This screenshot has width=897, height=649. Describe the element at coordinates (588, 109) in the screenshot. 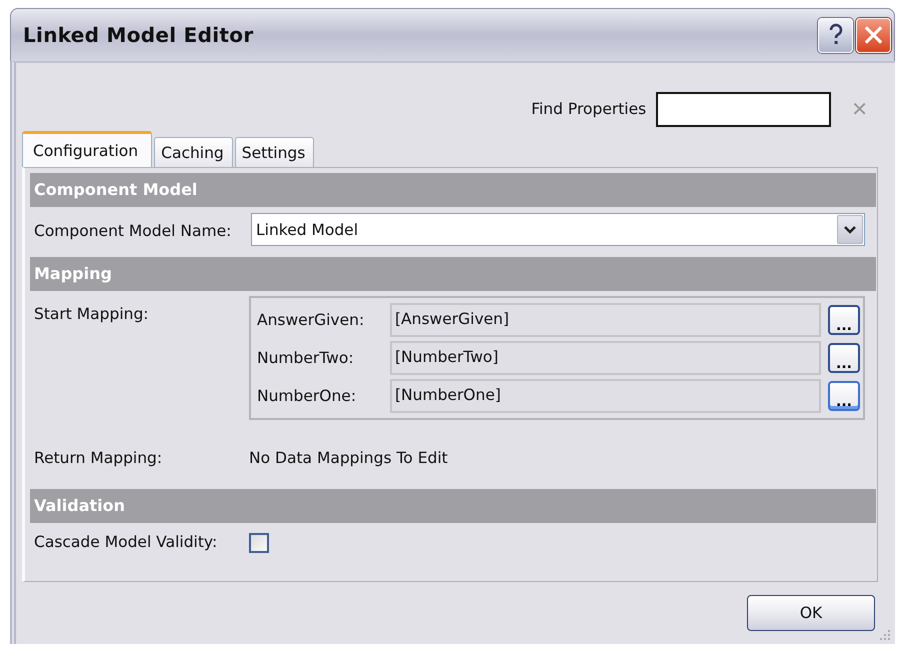

I see `find-label: Find Properties` at that location.